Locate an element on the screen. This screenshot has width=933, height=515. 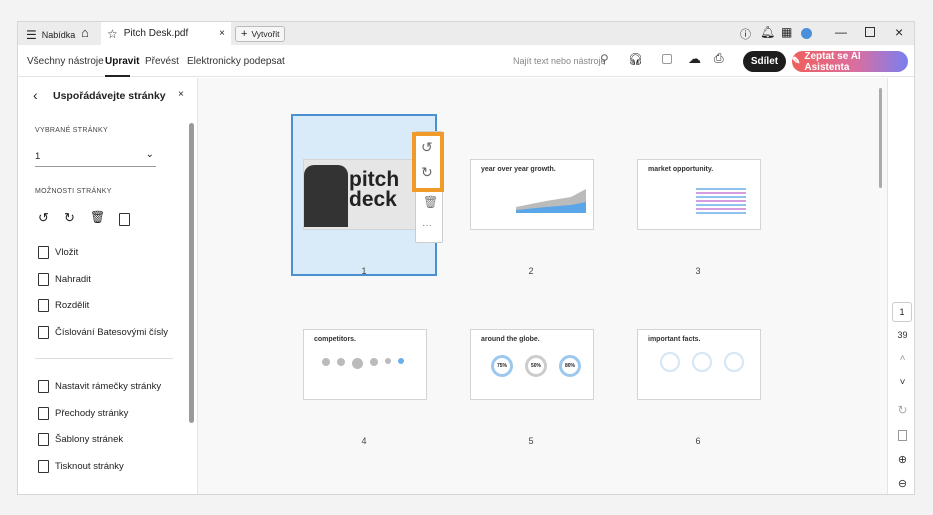
upload-cloud-icon: ☁ is located at coordinates (694, 59).